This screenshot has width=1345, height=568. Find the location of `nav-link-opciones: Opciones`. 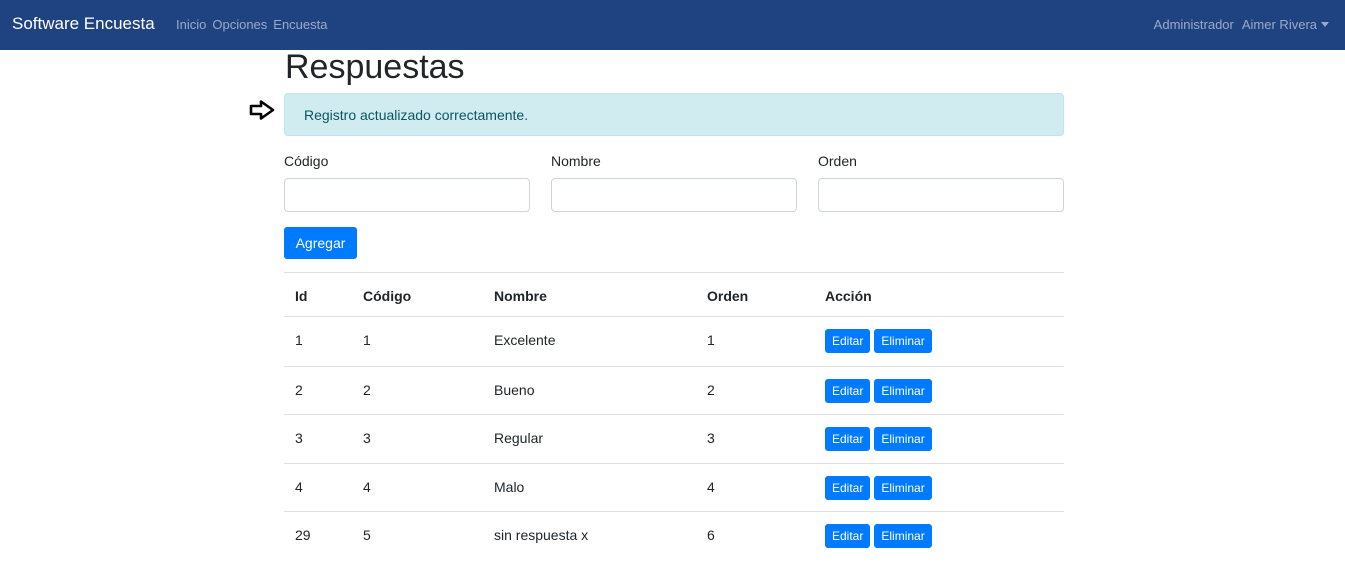

nav-link-opciones: Opciones is located at coordinates (239, 24).